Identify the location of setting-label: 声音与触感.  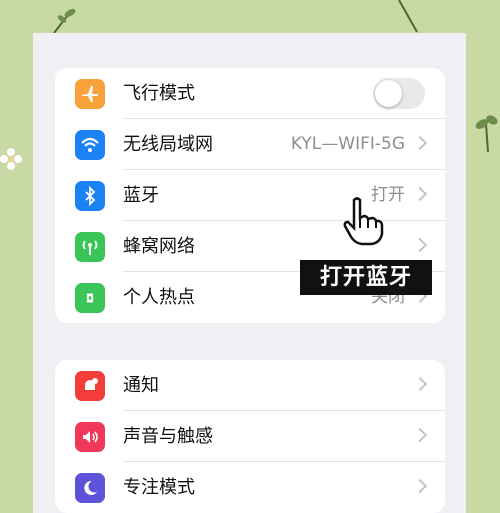
(168, 436).